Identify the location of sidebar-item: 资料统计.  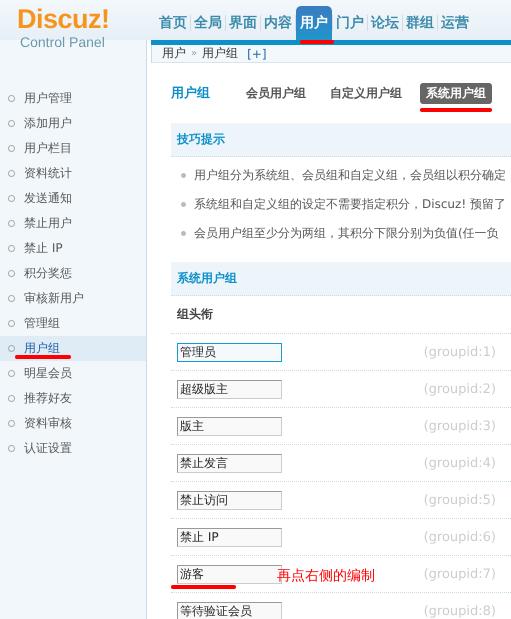
(48, 173).